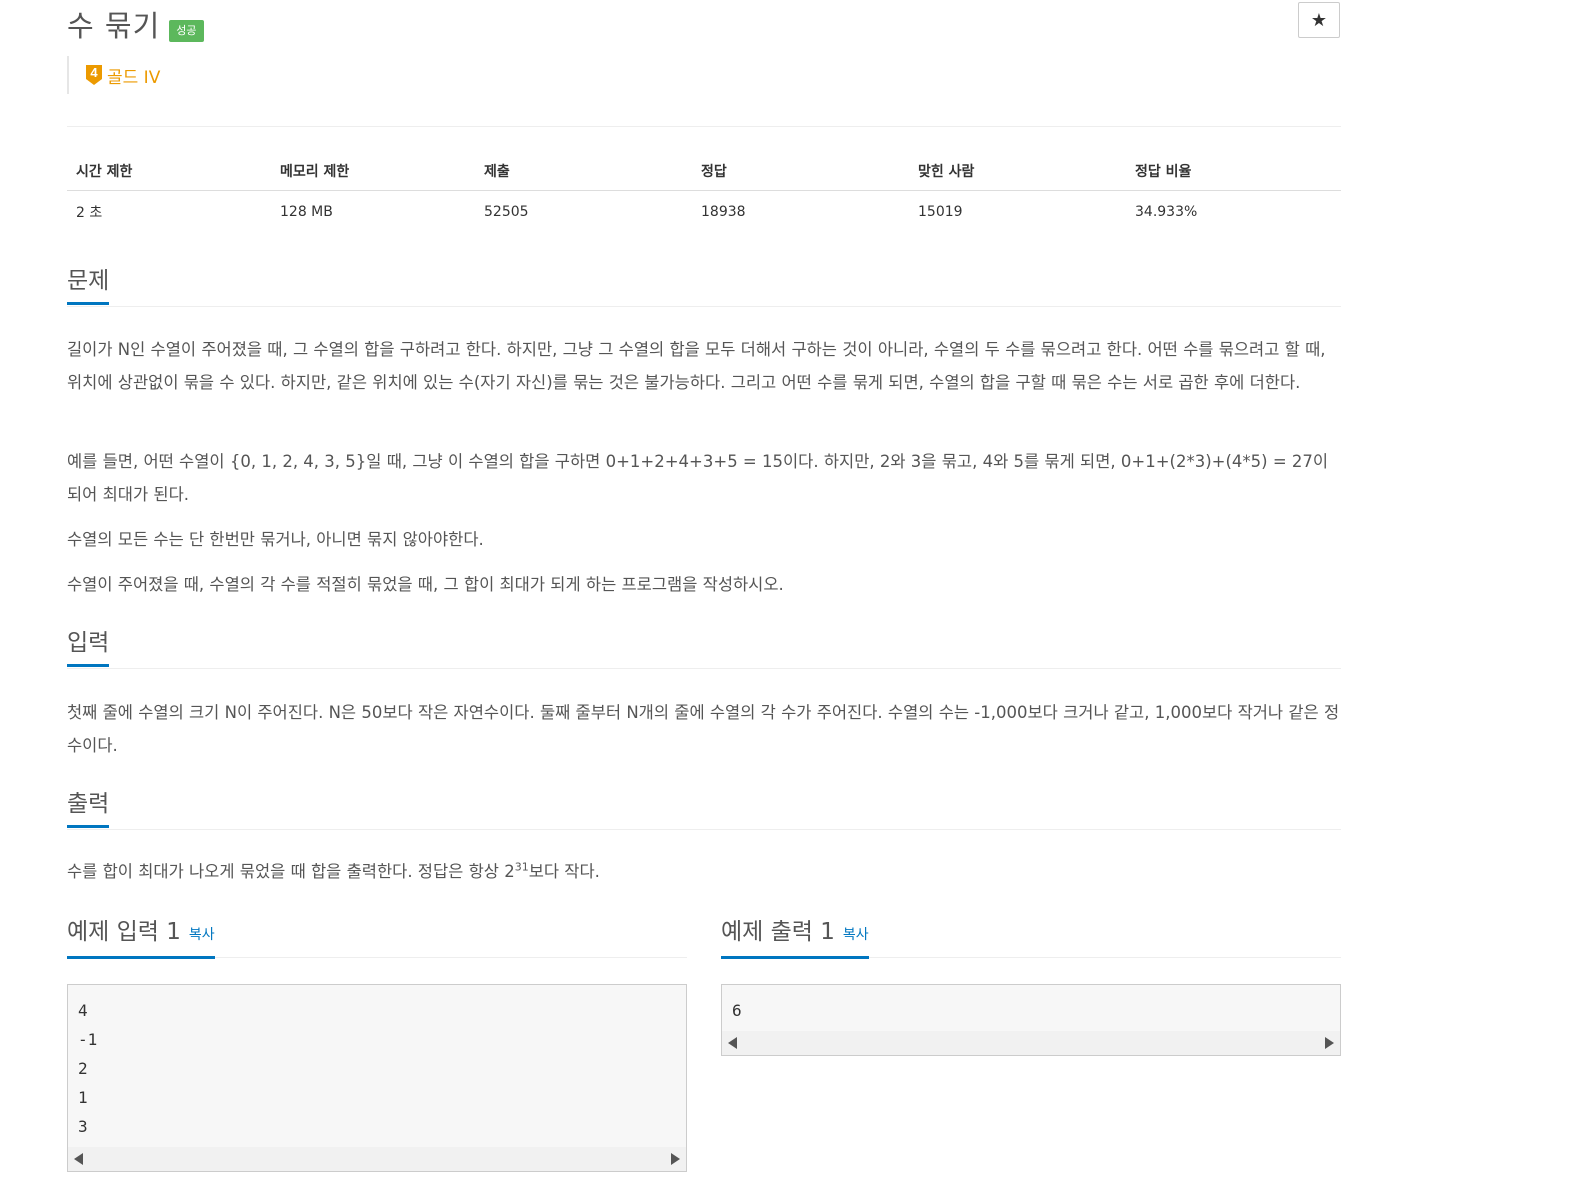  What do you see at coordinates (377, 938) in the screenshot?
I see `sample-input-header: 예제 입력 1 복사` at bounding box center [377, 938].